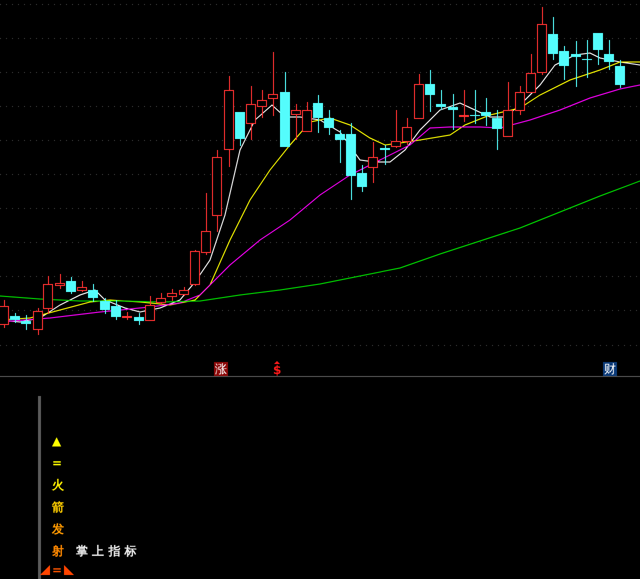 This screenshot has width=640, height=579. What do you see at coordinates (106, 551) in the screenshot?
I see `indicator-title: 掌 上 指 标` at bounding box center [106, 551].